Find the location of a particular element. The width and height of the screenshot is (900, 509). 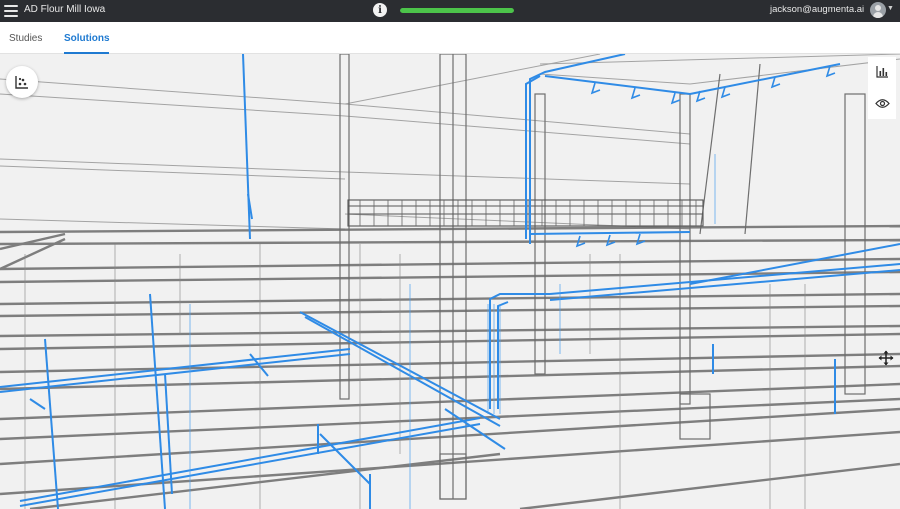

avatar is located at coordinates (878, 10).